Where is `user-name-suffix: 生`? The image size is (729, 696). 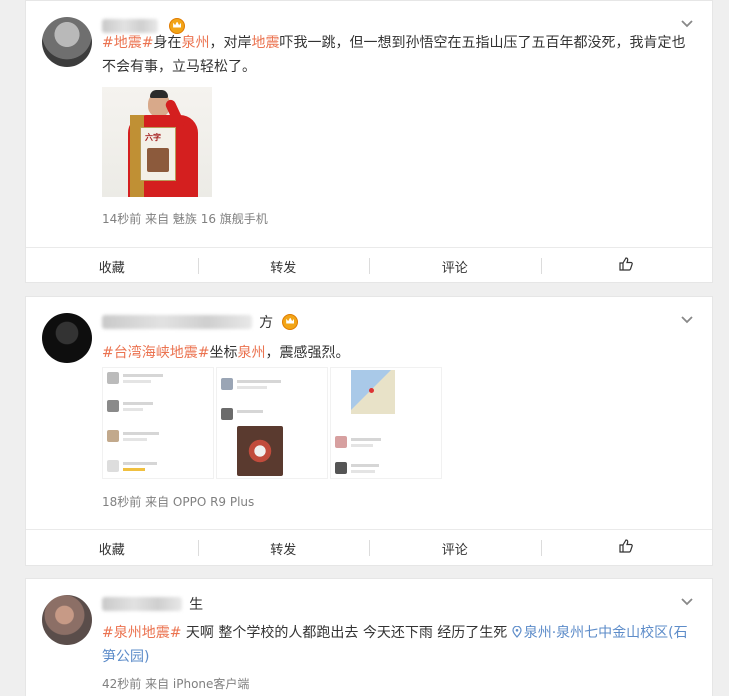
user-name-suffix: 生 is located at coordinates (196, 604).